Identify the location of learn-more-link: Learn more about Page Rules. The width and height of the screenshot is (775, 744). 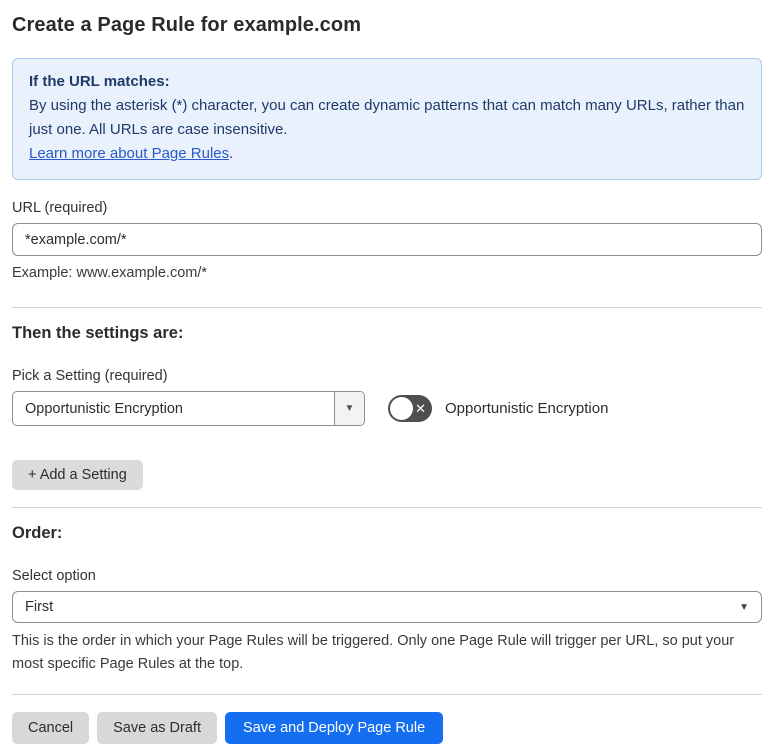
(129, 153).